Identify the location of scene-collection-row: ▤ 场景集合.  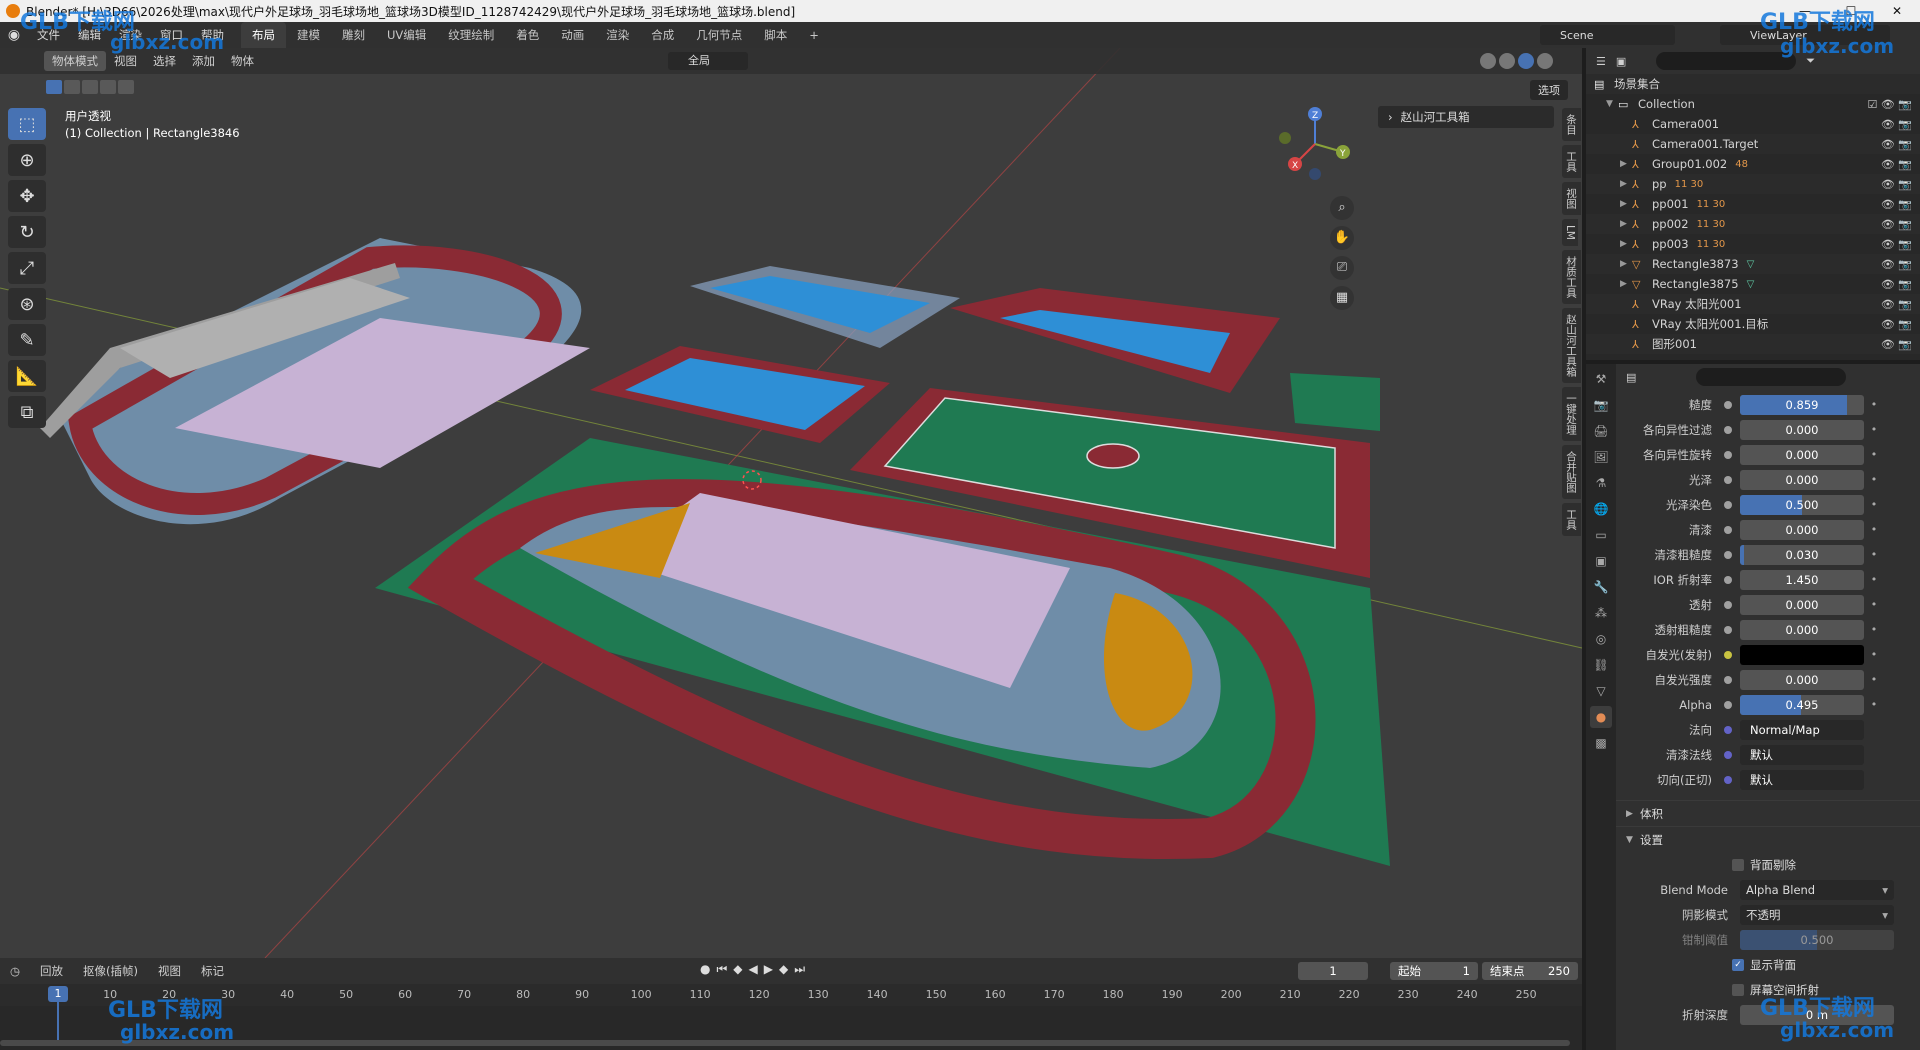
(1753, 84).